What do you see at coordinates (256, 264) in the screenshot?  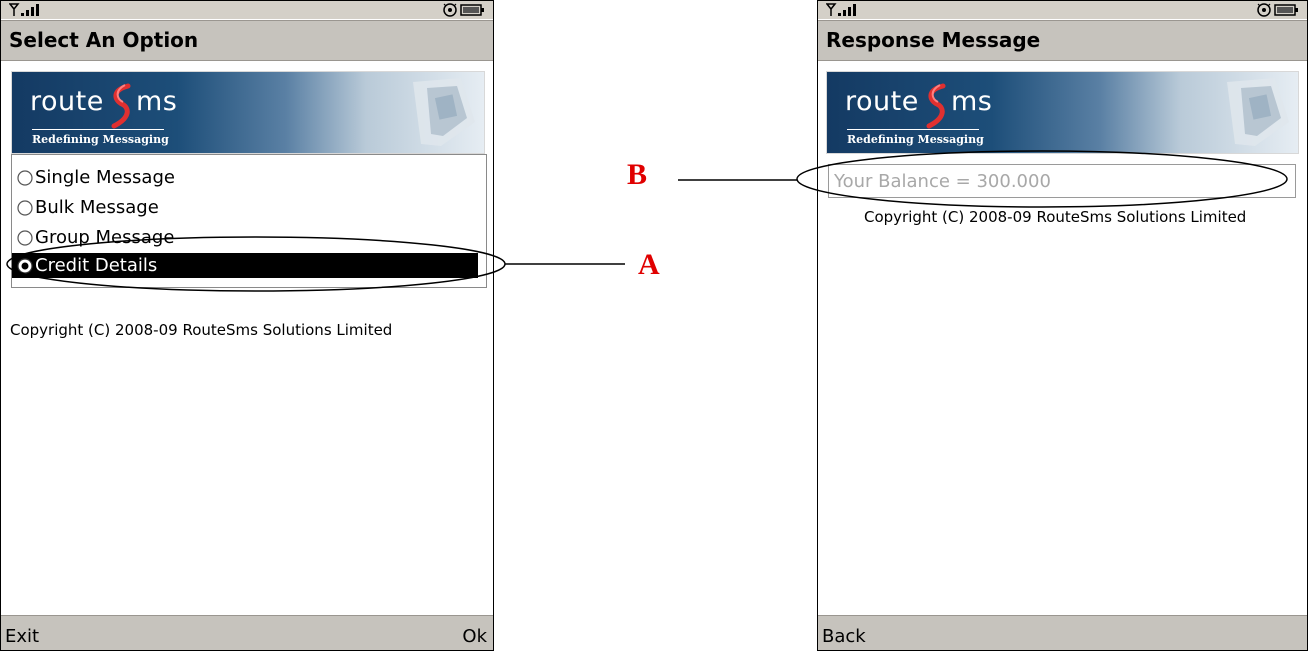 I see `annotation-ellipse-a` at bounding box center [256, 264].